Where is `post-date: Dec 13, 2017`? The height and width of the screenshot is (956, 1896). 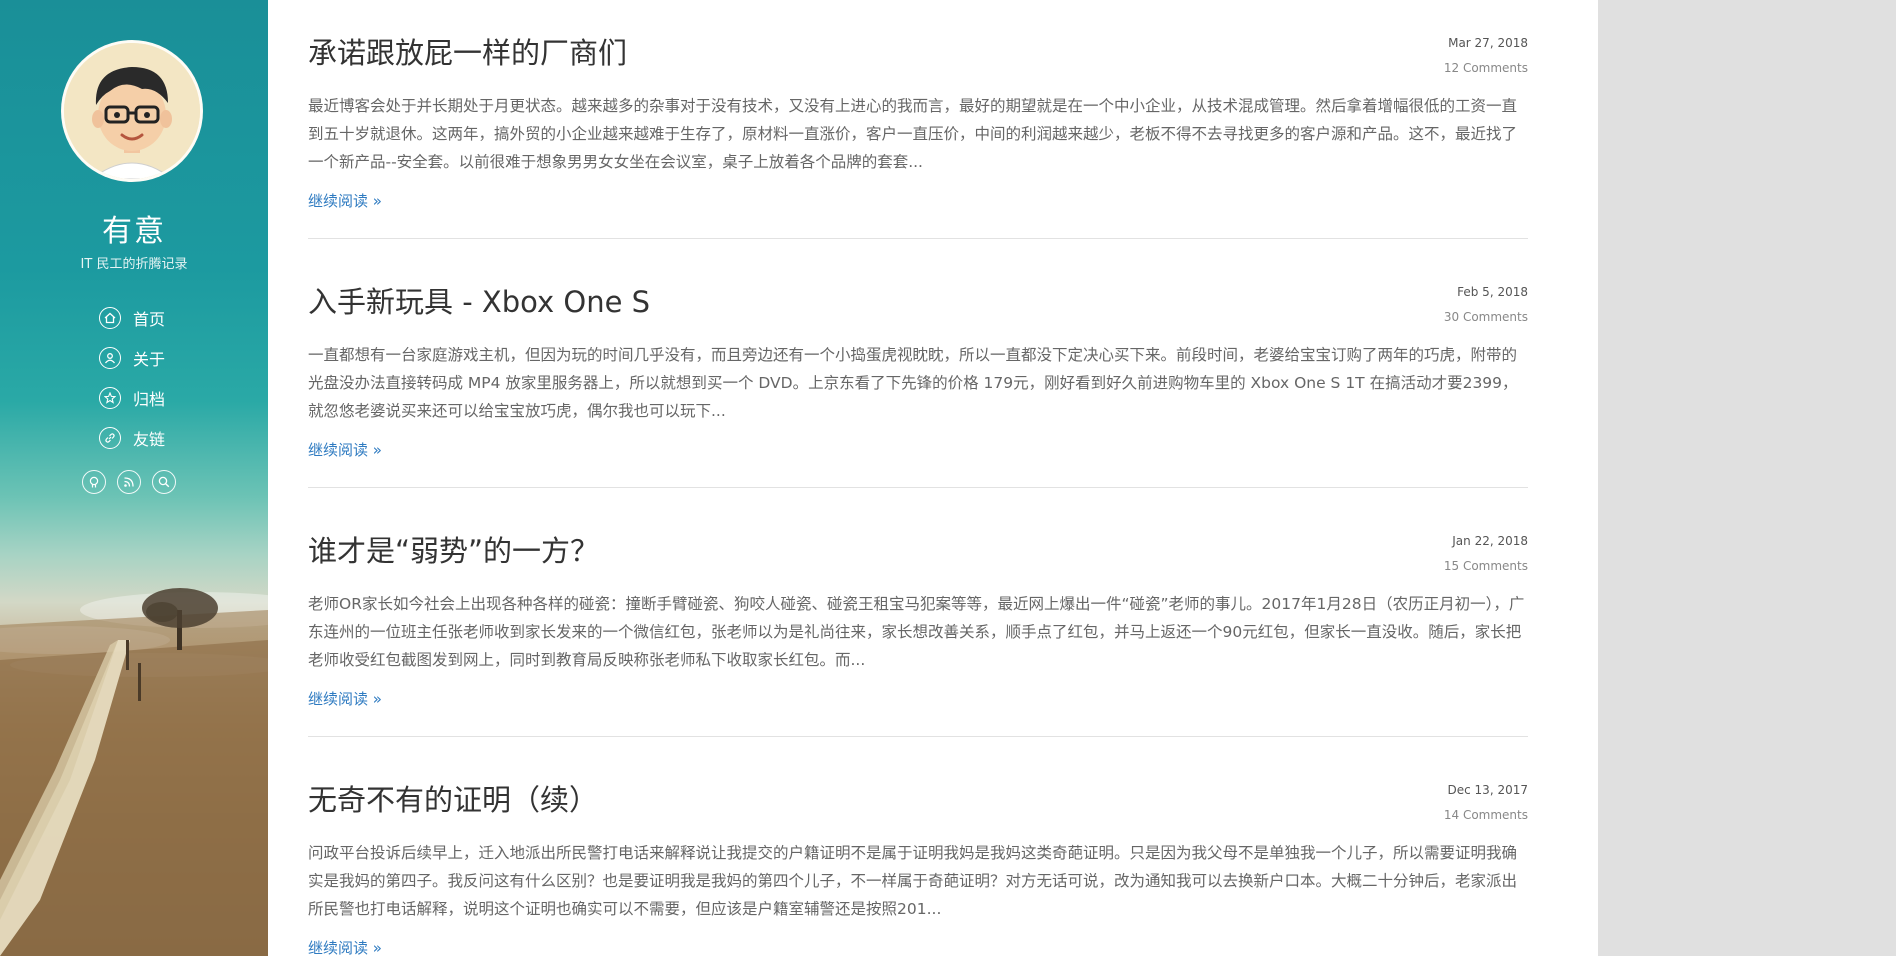
post-date: Dec 13, 2017 is located at coordinates (1487, 790).